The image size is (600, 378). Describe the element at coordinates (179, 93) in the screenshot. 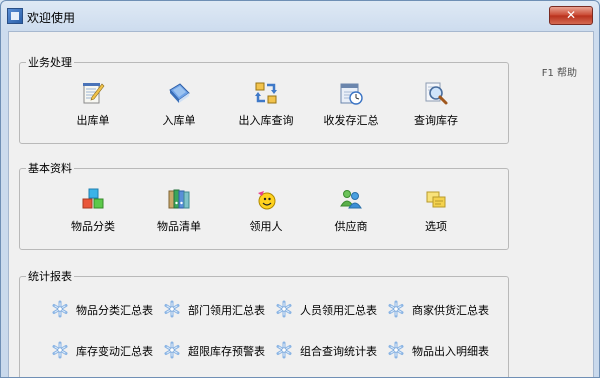

I see `blue-book-icon` at that location.